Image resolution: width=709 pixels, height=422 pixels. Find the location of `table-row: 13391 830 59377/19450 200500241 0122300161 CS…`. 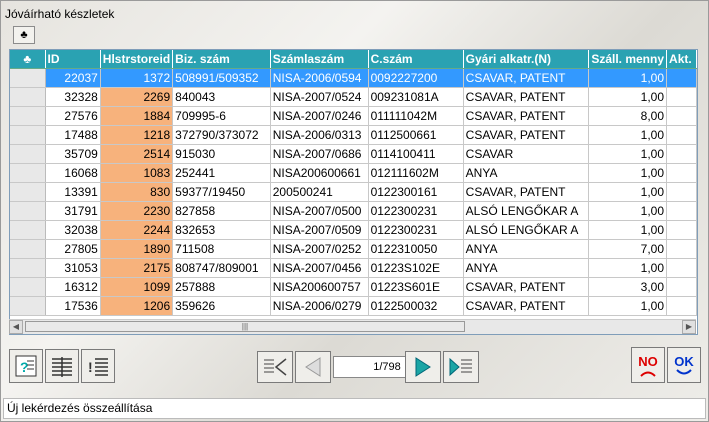

table-row: 13391 830 59377/19450 200500241 0122300161 CS… is located at coordinates (353, 192).